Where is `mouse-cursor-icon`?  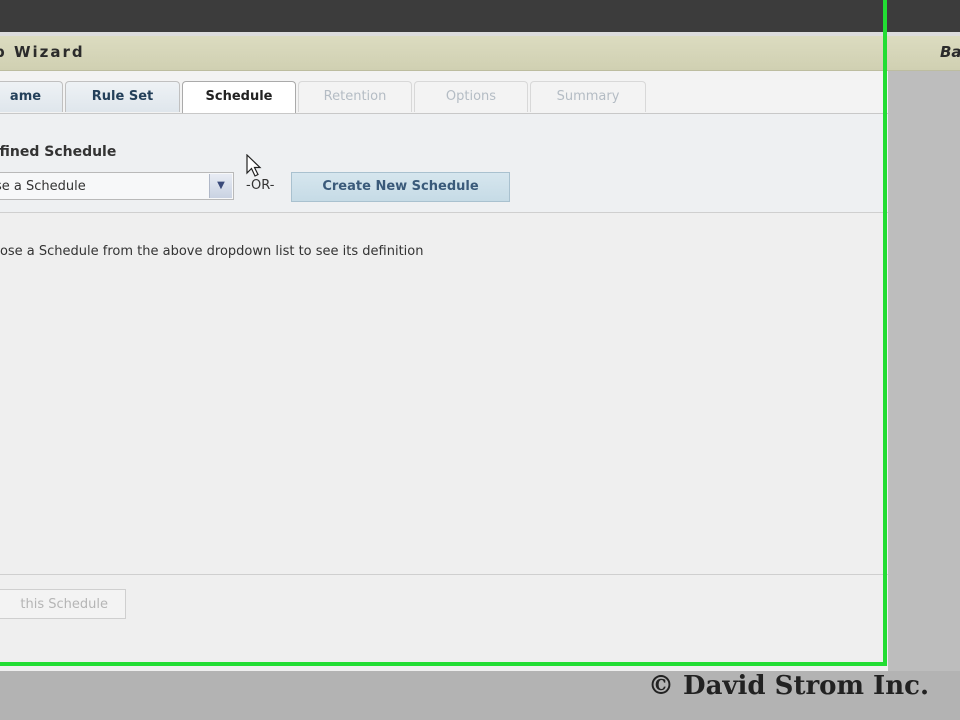
mouse-cursor-icon is located at coordinates (254, 165).